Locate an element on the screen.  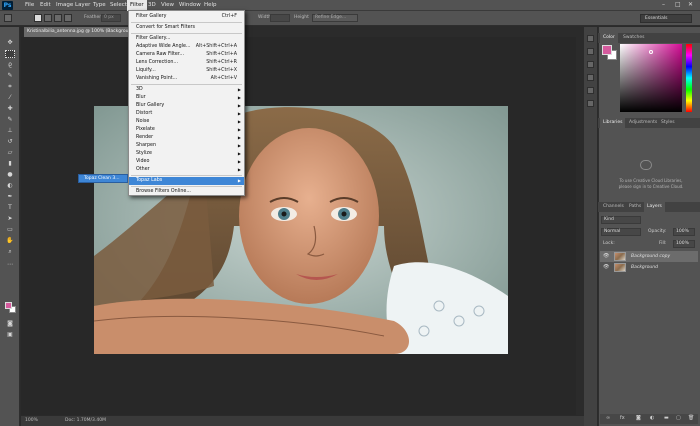
link-layers-icon: ∞ is located at coordinates (608, 418).